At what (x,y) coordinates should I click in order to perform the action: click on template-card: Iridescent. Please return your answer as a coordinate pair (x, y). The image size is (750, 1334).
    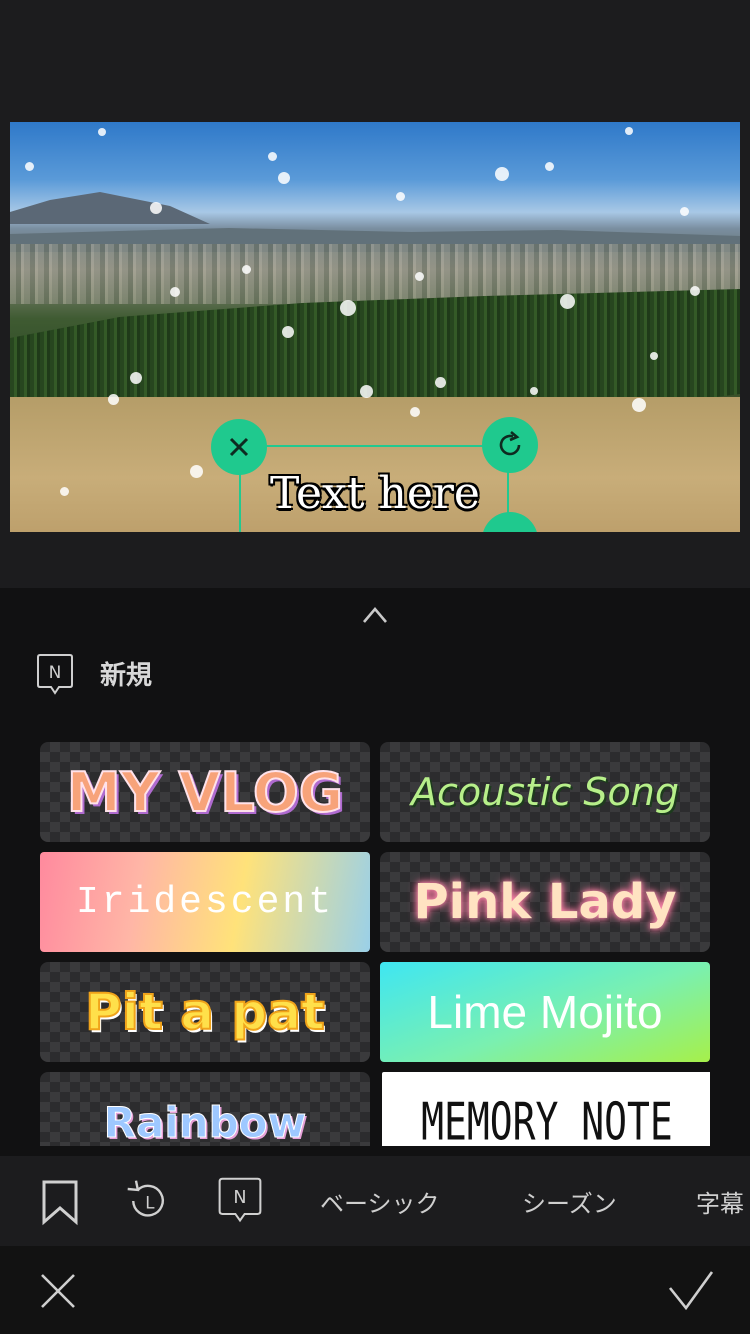
    Looking at the image, I should click on (205, 902).